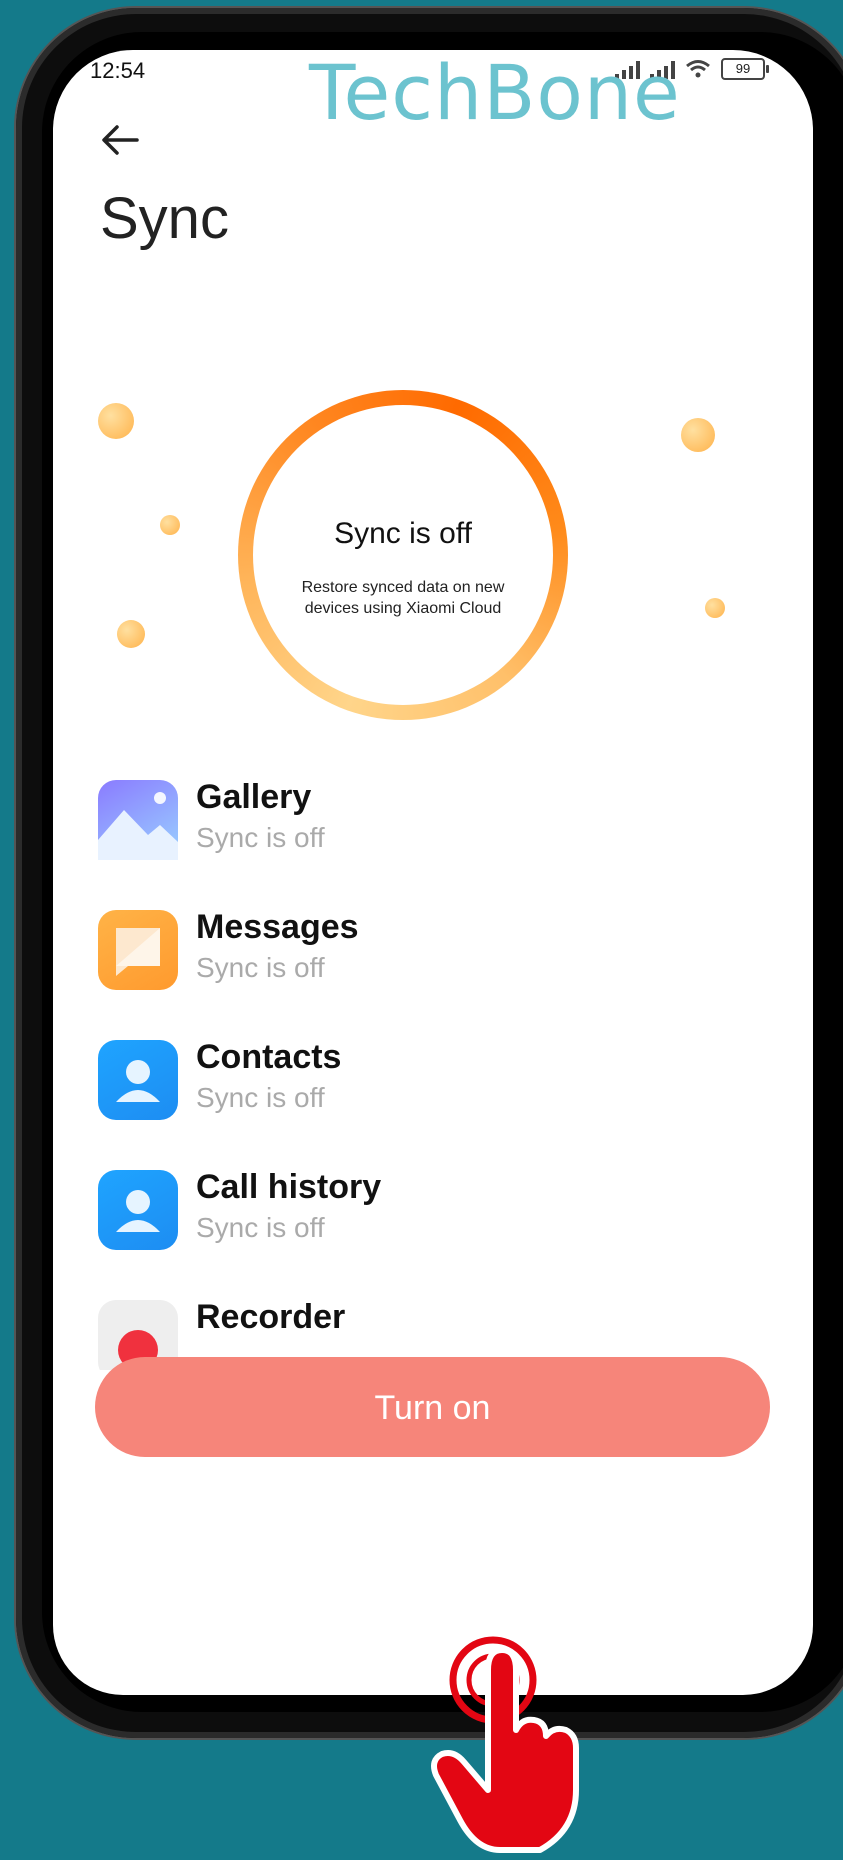 The height and width of the screenshot is (1860, 843). What do you see at coordinates (120, 140) in the screenshot?
I see `back-arrow-icon` at bounding box center [120, 140].